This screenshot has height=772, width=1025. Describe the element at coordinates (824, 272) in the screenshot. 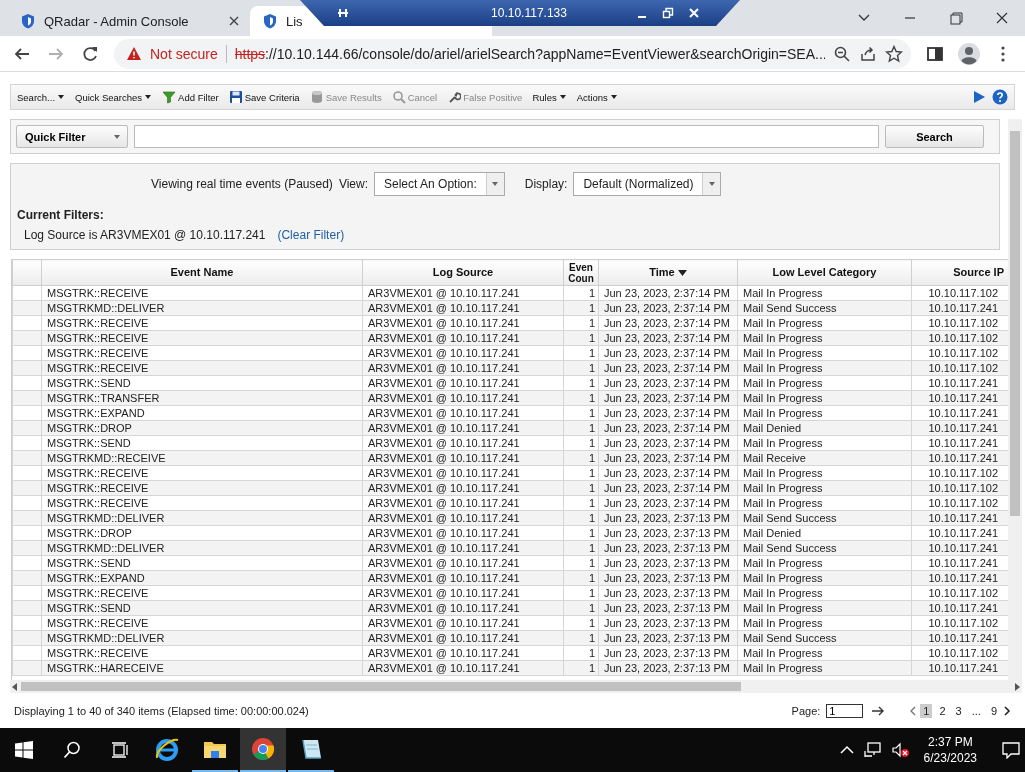

I see `column-header: Low Level Category` at that location.